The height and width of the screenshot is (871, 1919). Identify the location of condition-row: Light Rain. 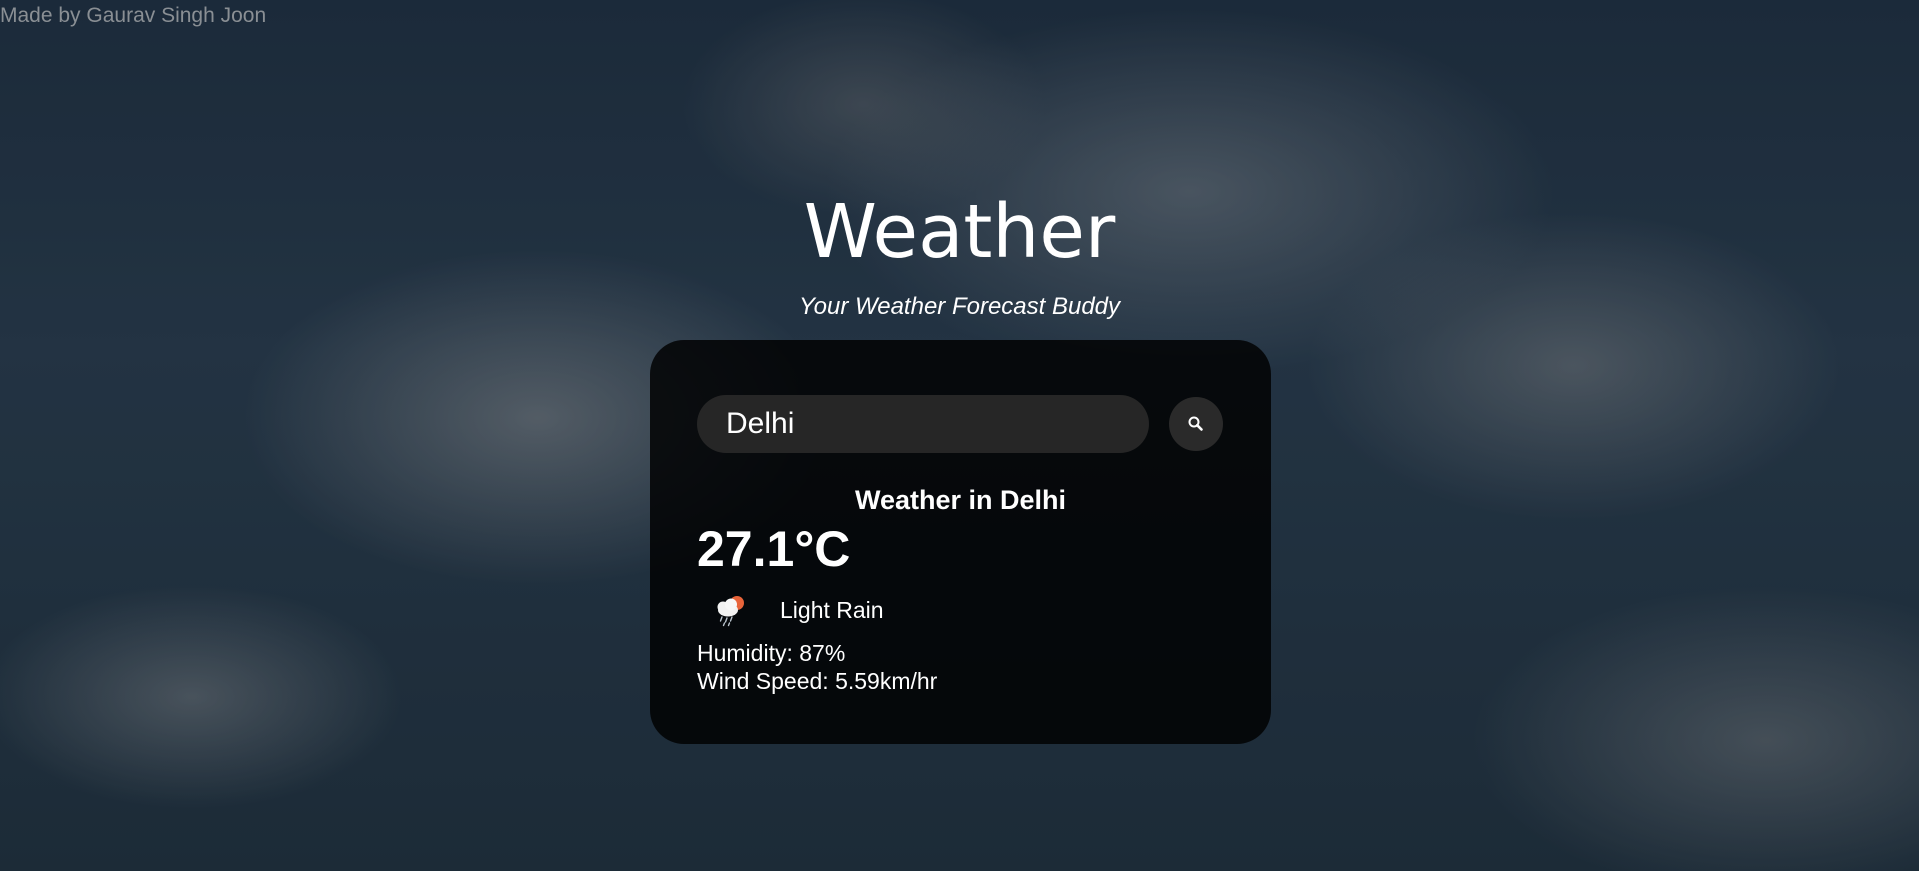
(797, 610).